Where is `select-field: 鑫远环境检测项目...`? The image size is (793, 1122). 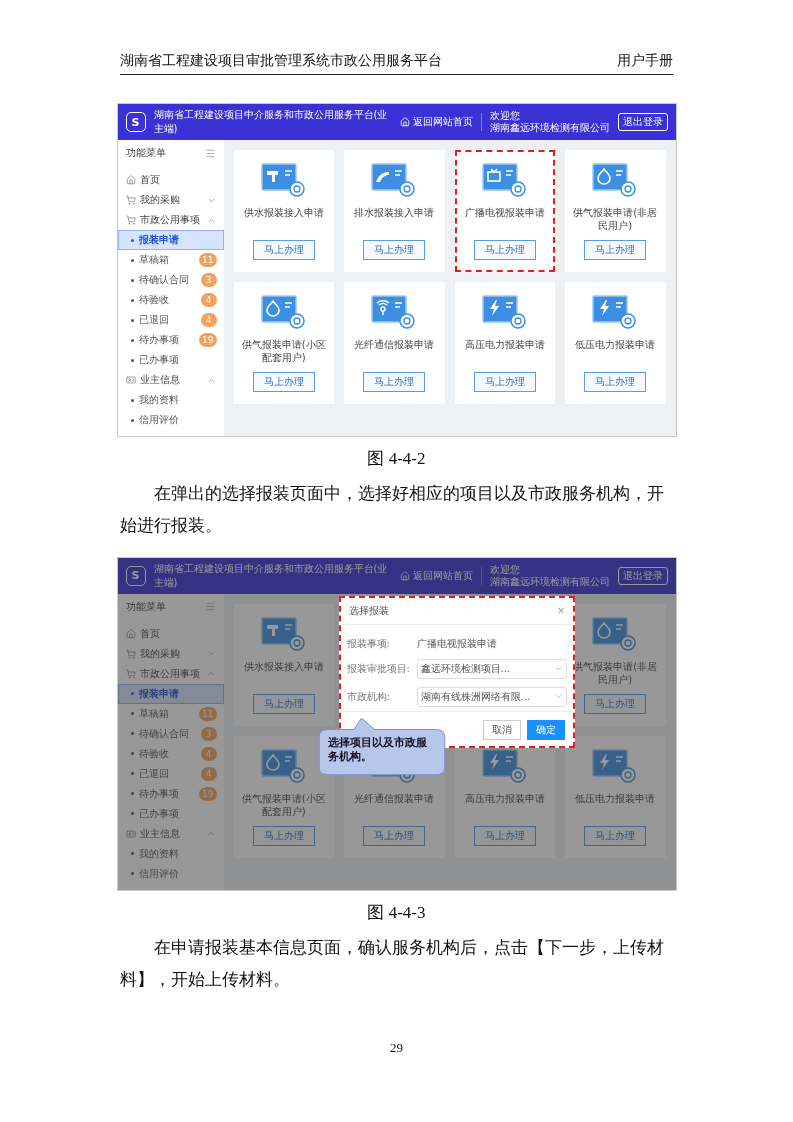 select-field: 鑫远环境检测项目... is located at coordinates (491, 668).